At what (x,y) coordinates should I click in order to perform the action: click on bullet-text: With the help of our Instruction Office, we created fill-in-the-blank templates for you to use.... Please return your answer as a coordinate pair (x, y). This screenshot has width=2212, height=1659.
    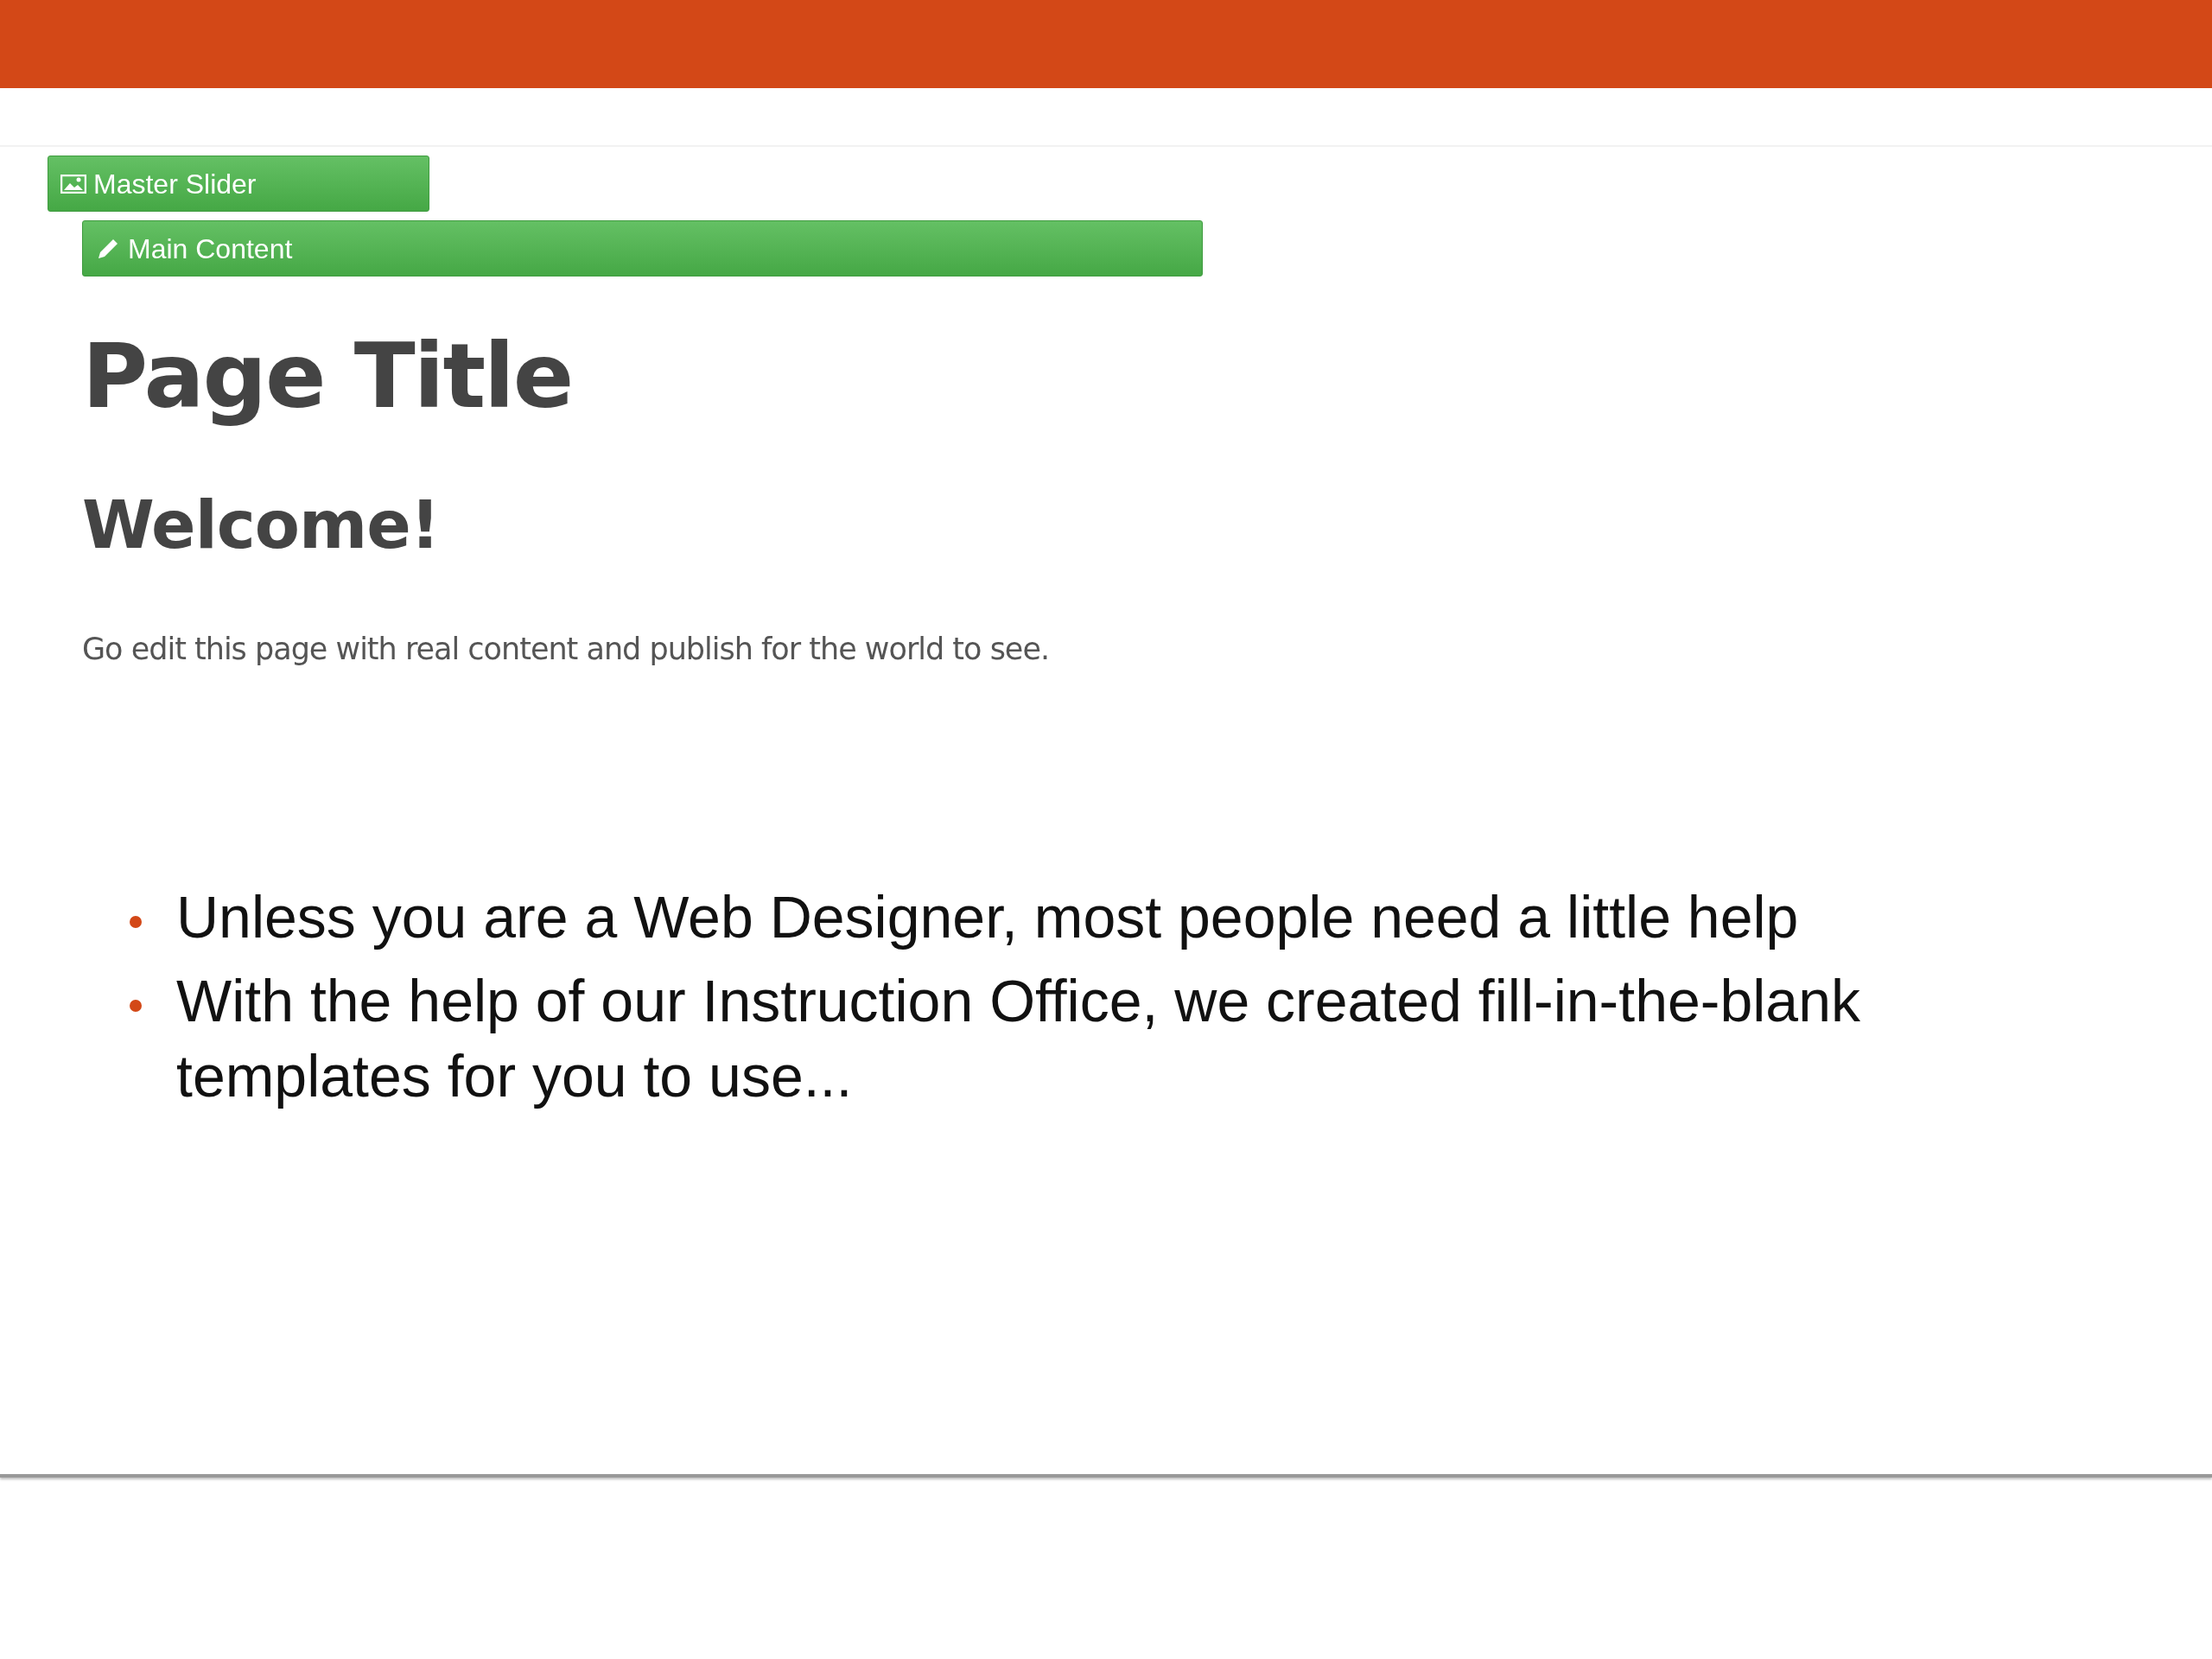
    Looking at the image, I should click on (1018, 1038).